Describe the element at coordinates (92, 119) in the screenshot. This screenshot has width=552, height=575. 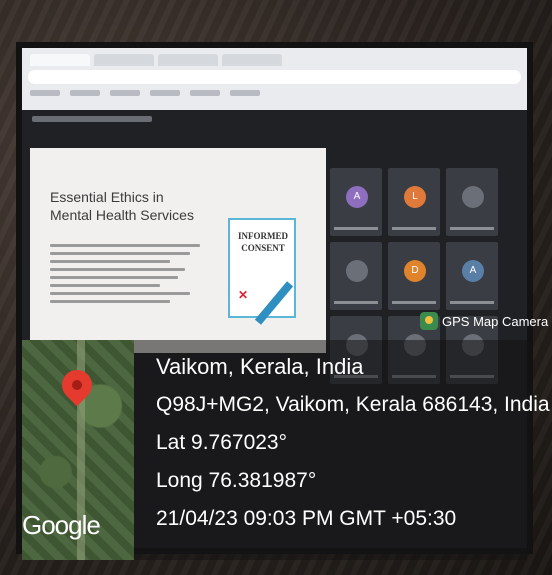
I see `meeting-title` at that location.